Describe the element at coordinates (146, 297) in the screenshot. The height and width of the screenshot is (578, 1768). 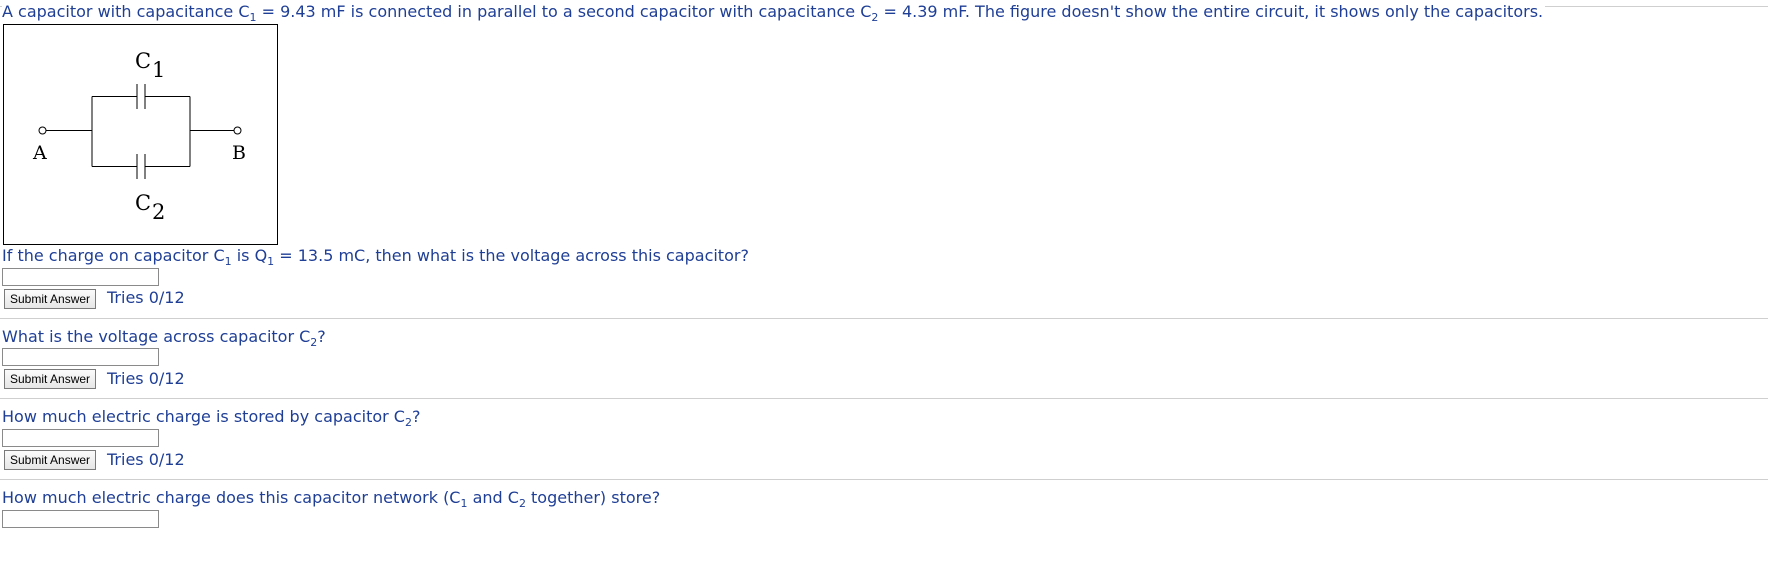
I see `tries-counter-1: Tries 0/12` at that location.